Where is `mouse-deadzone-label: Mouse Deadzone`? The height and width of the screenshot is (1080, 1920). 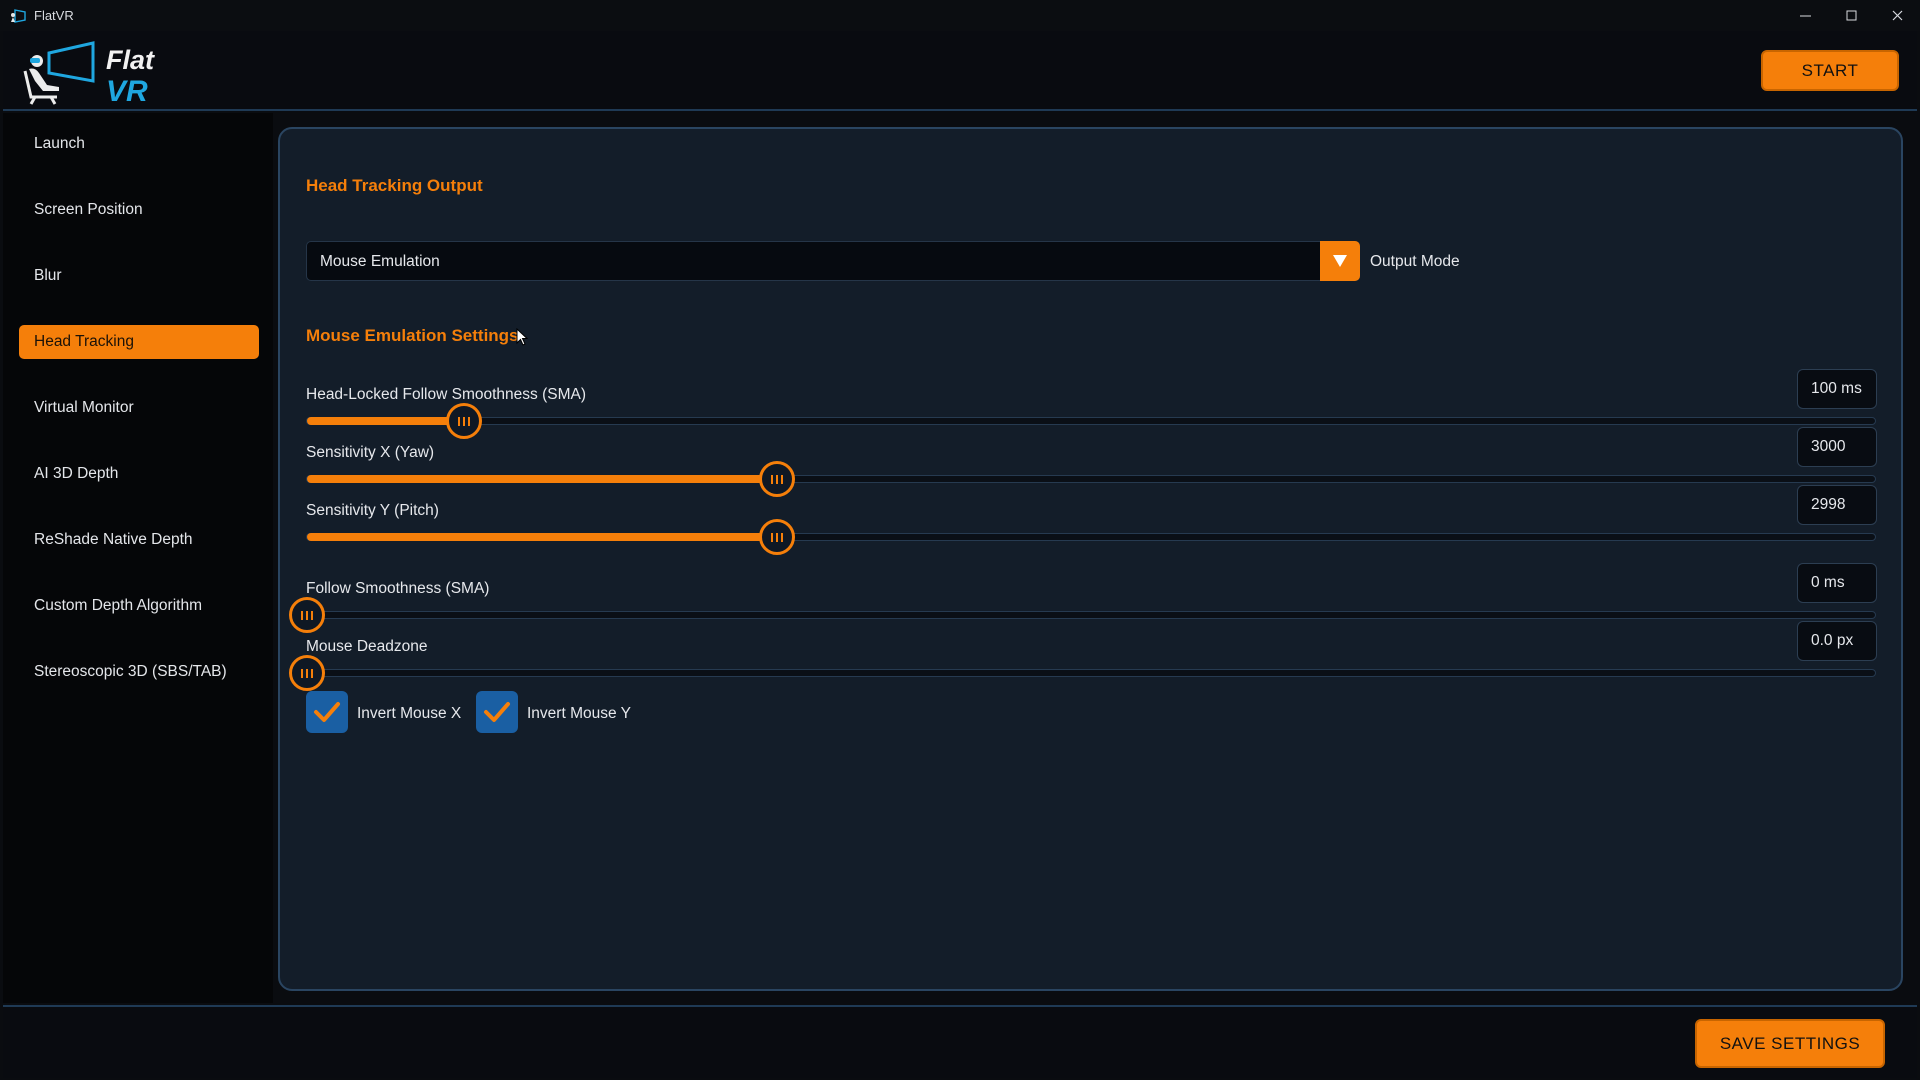
mouse-deadzone-label: Mouse Deadzone is located at coordinates (367, 646).